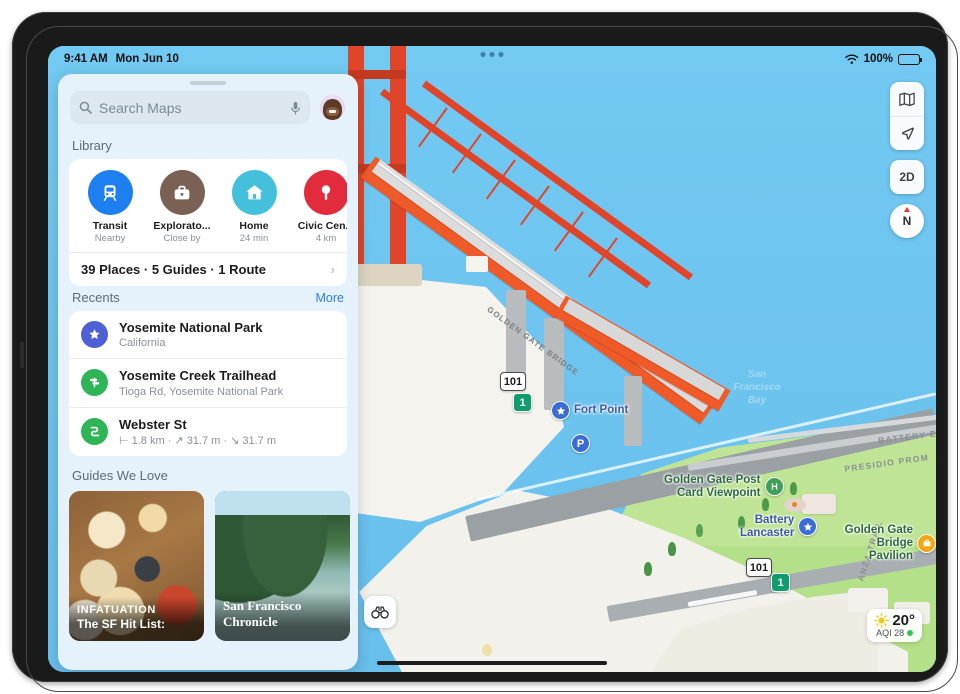 Image resolution: width=960 pixels, height=694 pixels. What do you see at coordinates (477, 264) in the screenshot?
I see `building-fort-point` at bounding box center [477, 264].